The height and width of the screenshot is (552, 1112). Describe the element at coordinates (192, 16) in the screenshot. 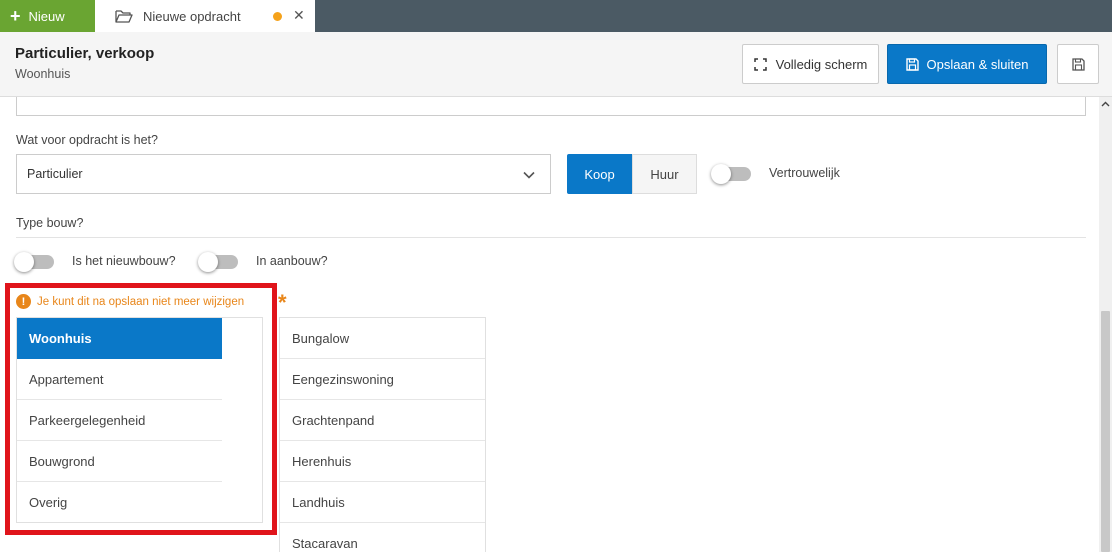

I see `tab-label: Nieuwe opdracht` at that location.